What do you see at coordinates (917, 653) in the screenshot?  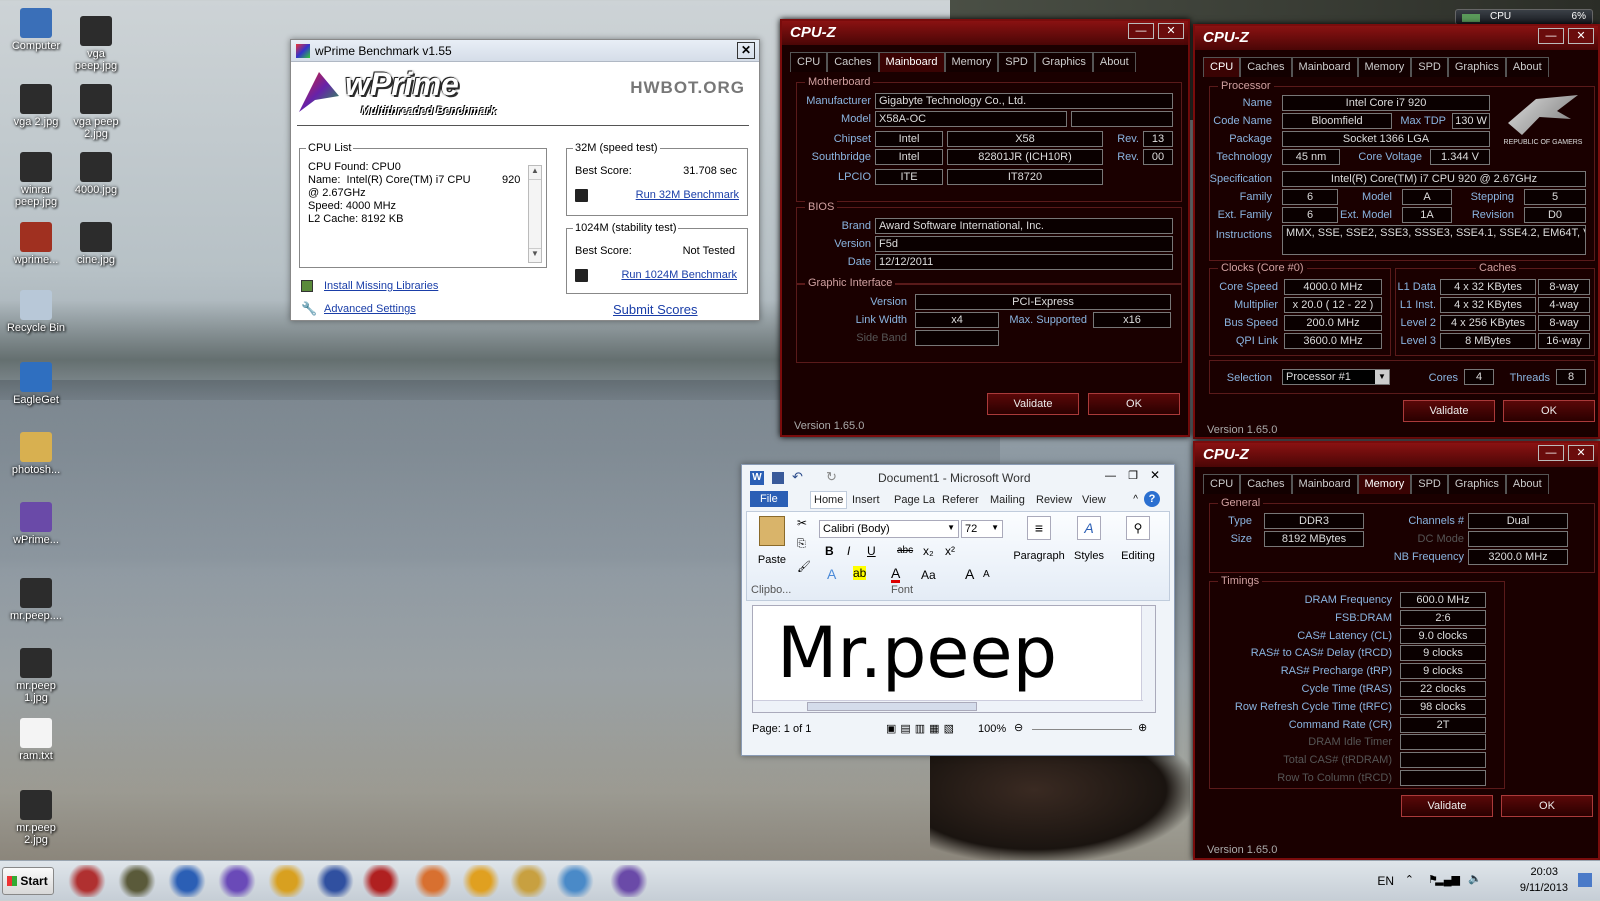 I see `document-text: Mr.peep` at bounding box center [917, 653].